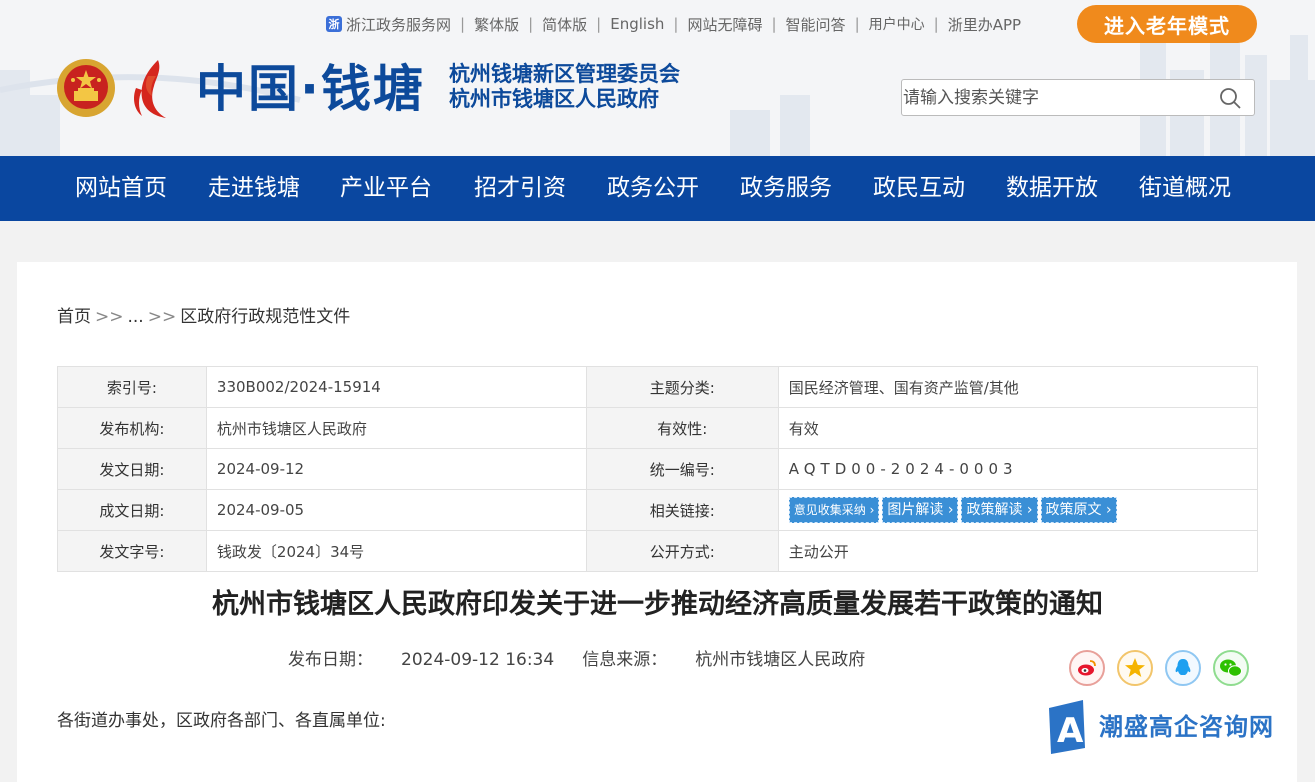 Image resolution: width=1315 pixels, height=782 pixels. What do you see at coordinates (132, 510) in the screenshot?
I see `meta-label: 成文日期:` at bounding box center [132, 510].